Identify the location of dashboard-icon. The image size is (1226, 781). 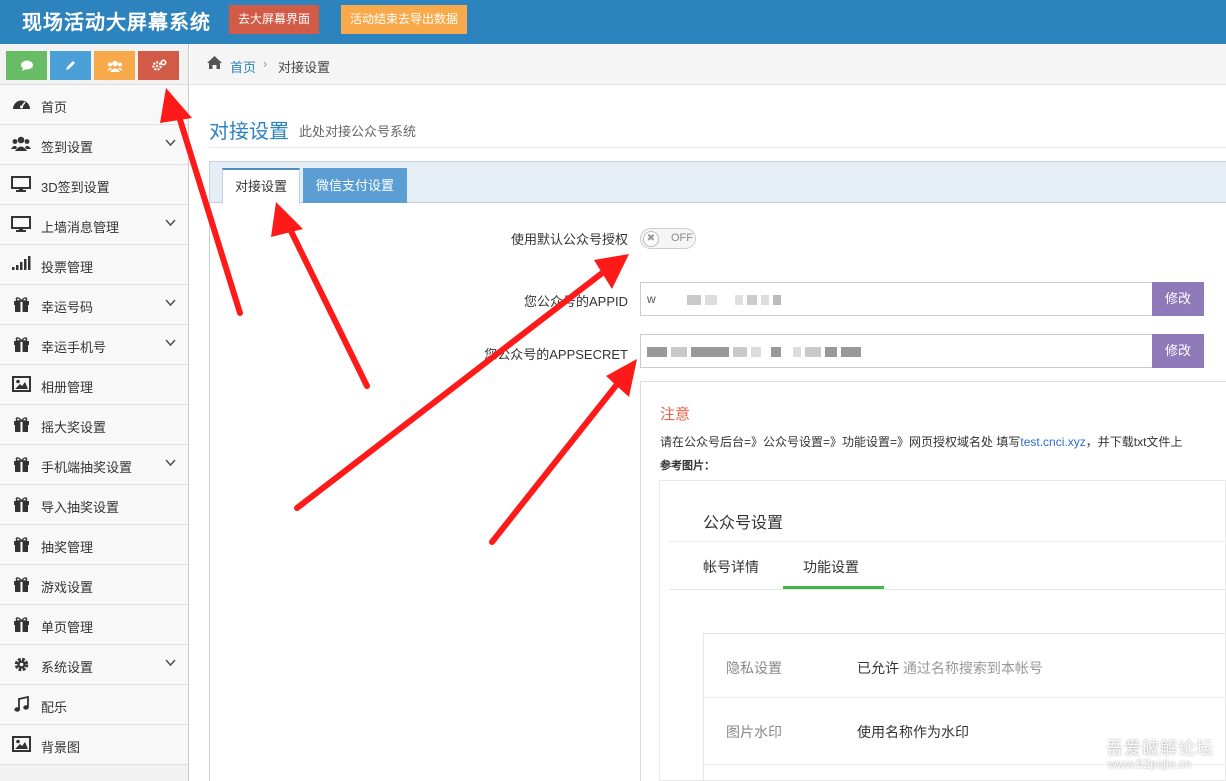
(21, 105).